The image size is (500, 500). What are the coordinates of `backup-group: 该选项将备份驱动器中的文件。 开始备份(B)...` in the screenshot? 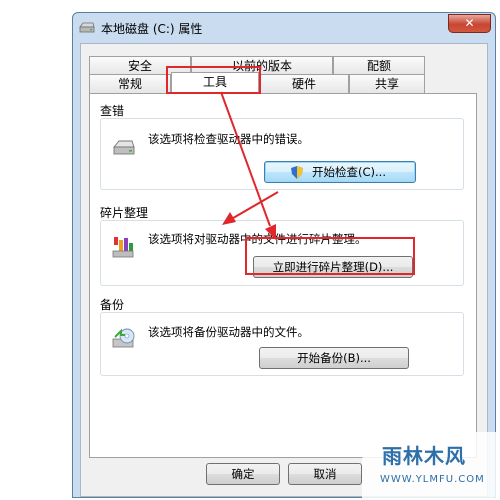 It's located at (282, 344).